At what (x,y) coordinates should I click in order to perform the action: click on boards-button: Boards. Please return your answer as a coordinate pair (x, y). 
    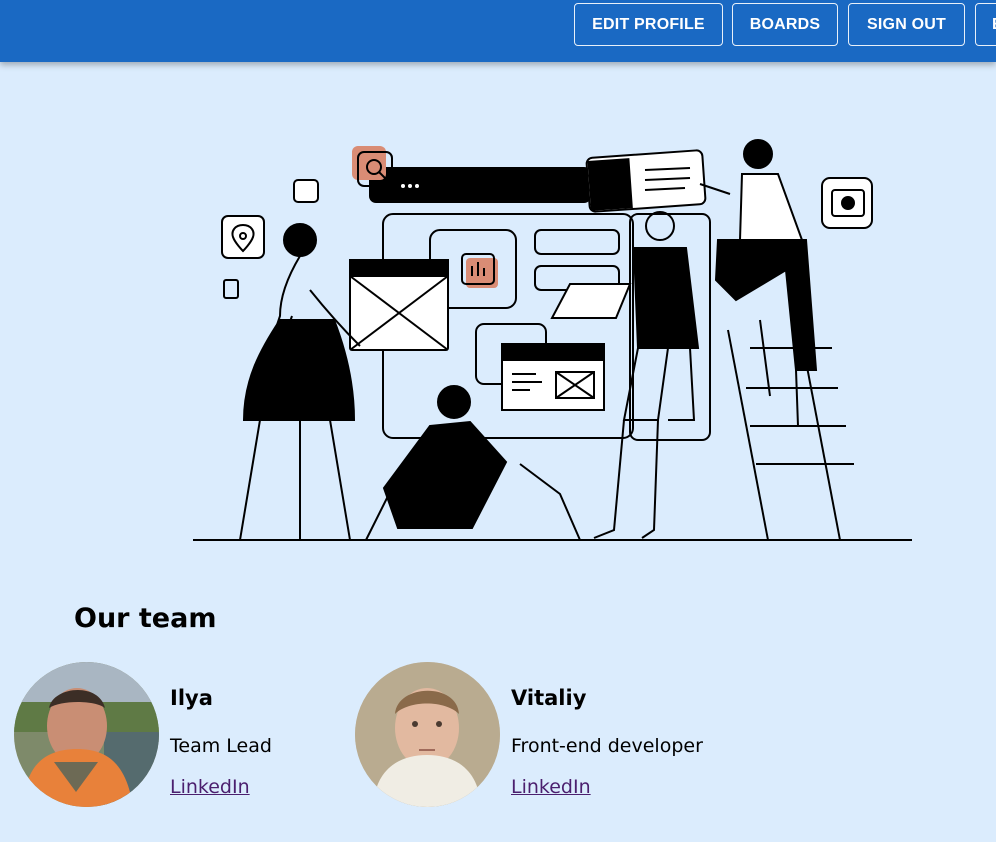
    Looking at the image, I should click on (785, 24).